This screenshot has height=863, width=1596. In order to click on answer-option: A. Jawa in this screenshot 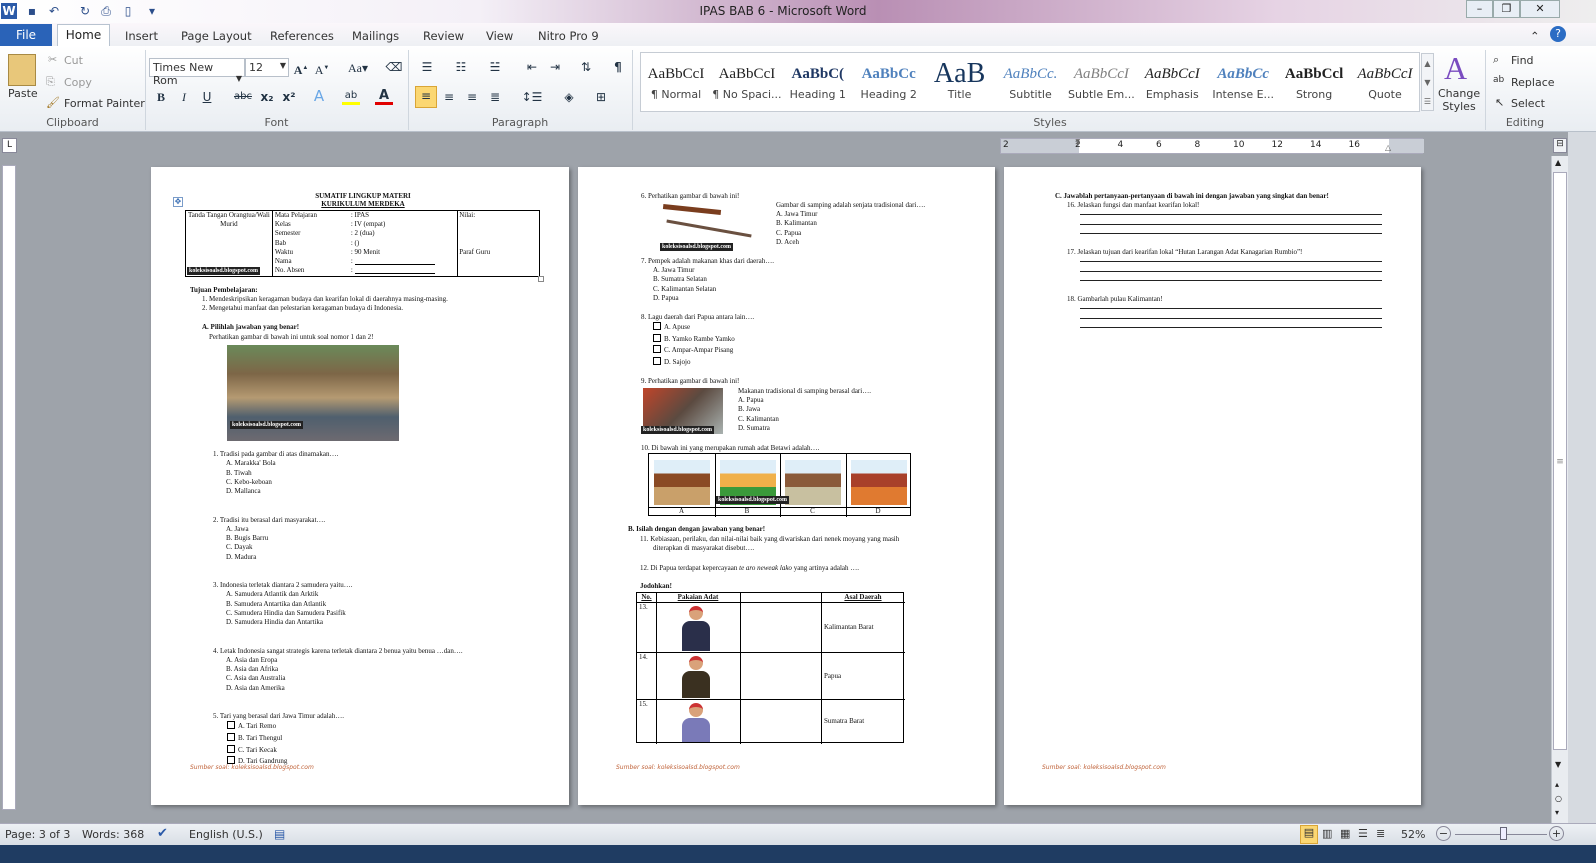, I will do `click(237, 529)`.